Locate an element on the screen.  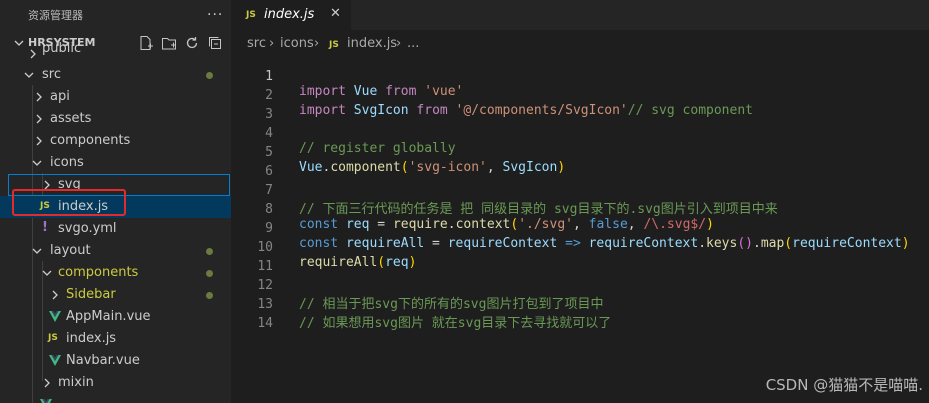
tree-item-icons: icons is located at coordinates (115, 163).